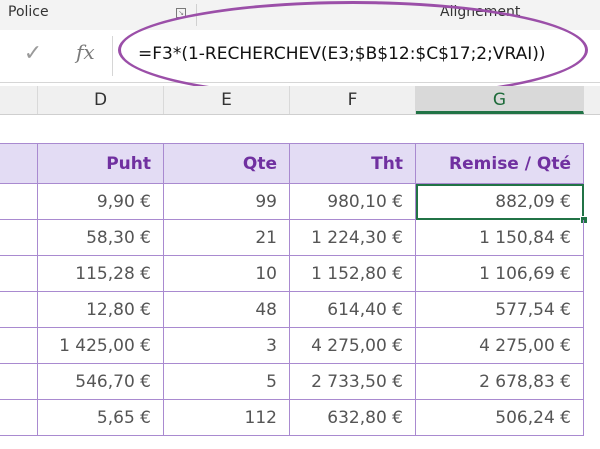 The height and width of the screenshot is (449, 600). What do you see at coordinates (227, 238) in the screenshot?
I see `table-cell: 21` at bounding box center [227, 238].